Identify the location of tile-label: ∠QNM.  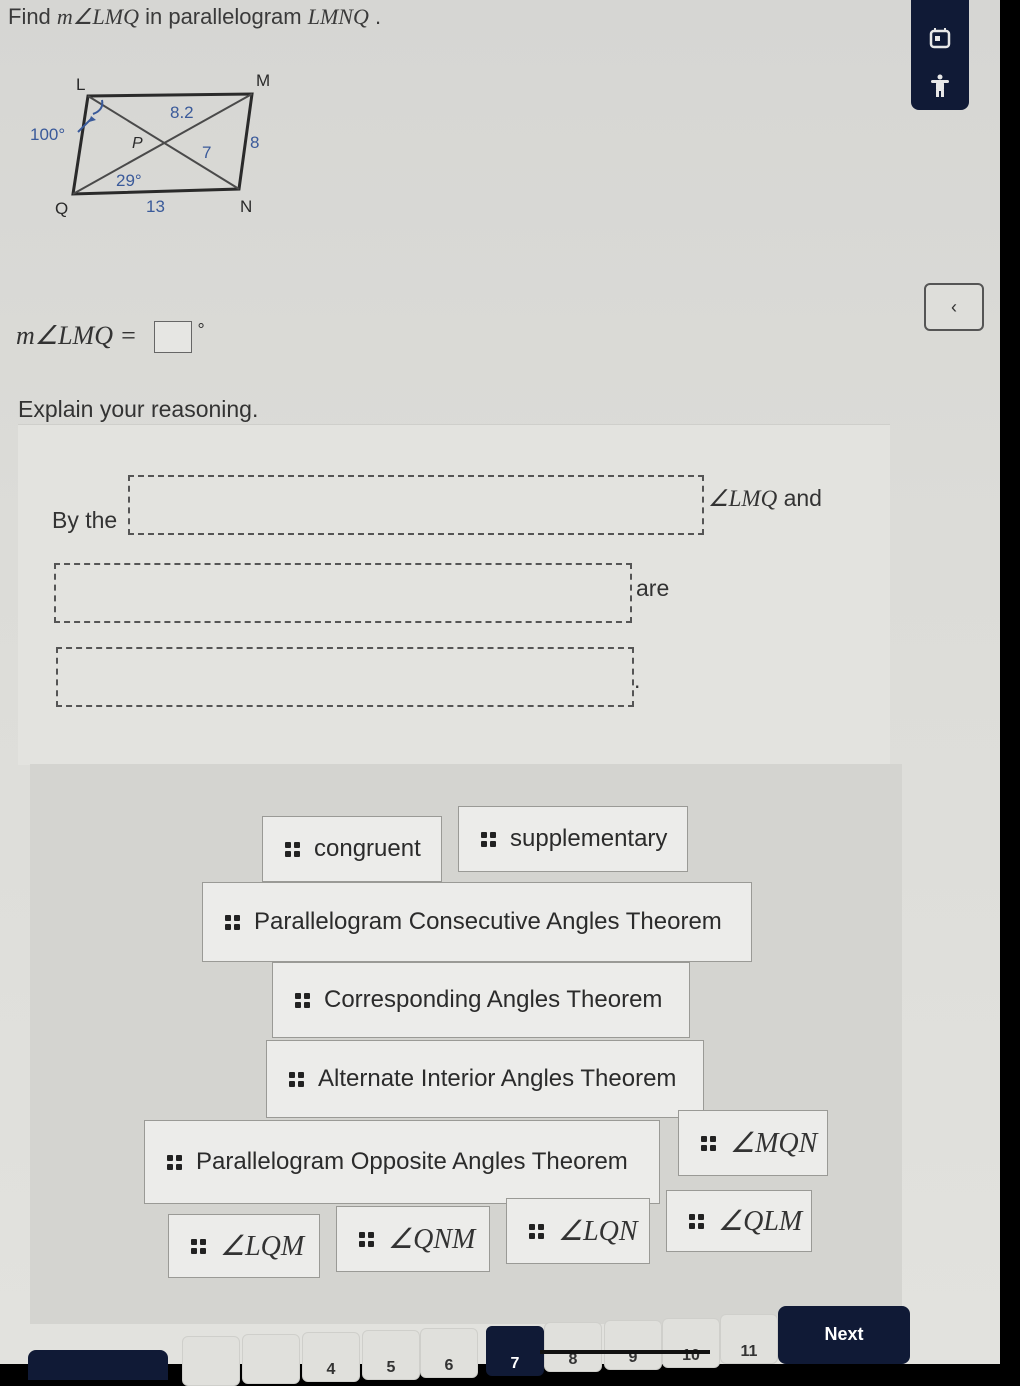
(432, 1239).